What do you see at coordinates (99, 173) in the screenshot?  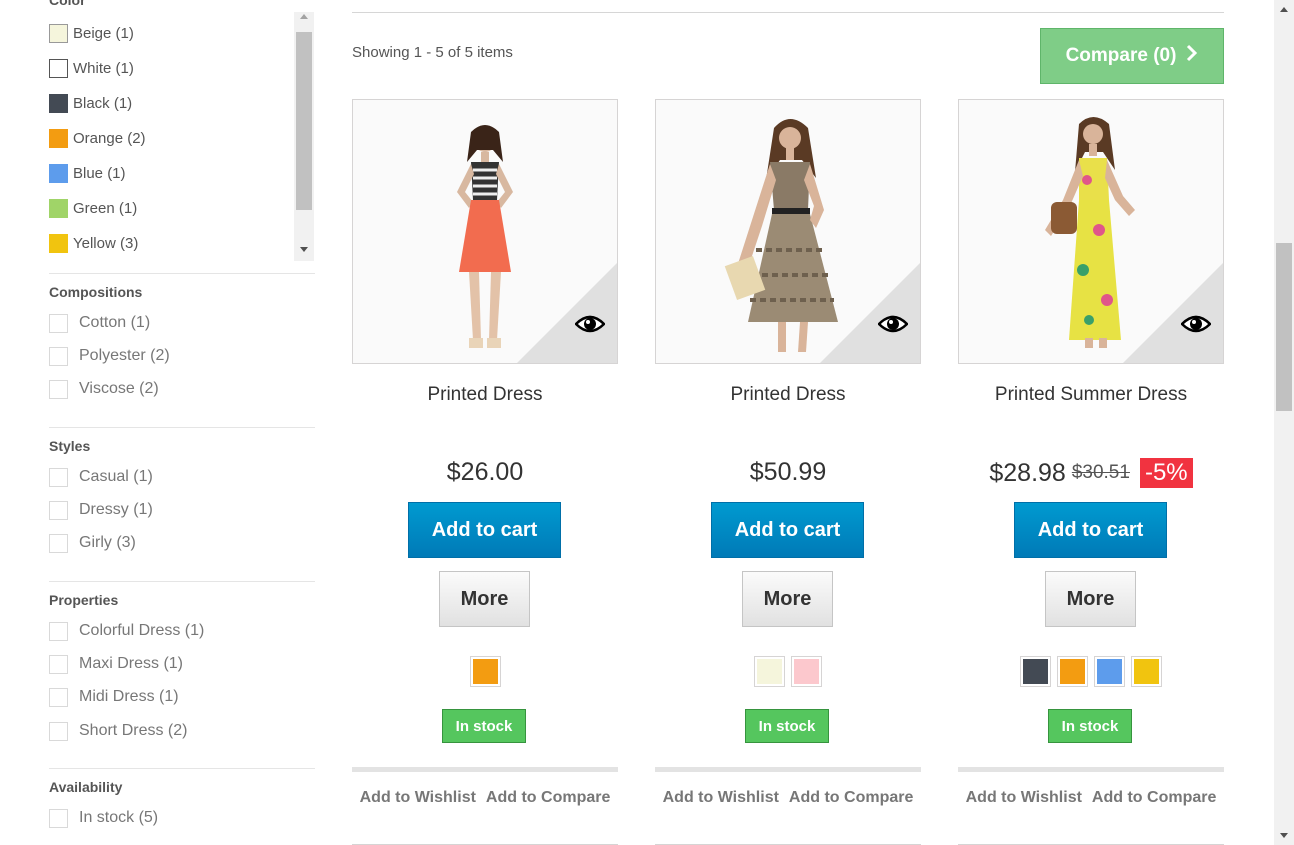 I see `color-option-label: Blue (1)` at bounding box center [99, 173].